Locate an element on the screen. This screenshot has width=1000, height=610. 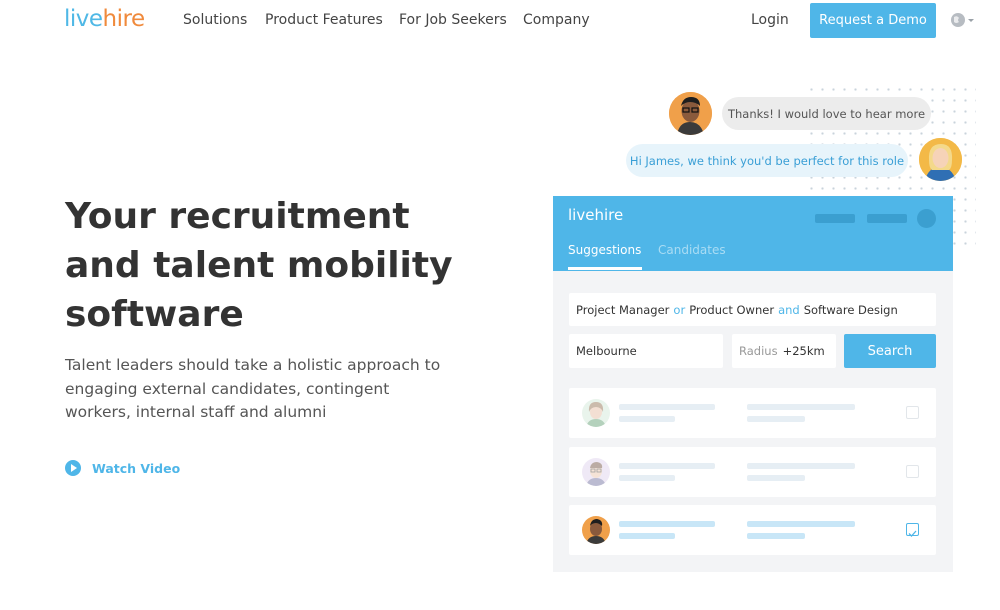
watch-video-label: Watch Video is located at coordinates (136, 468).